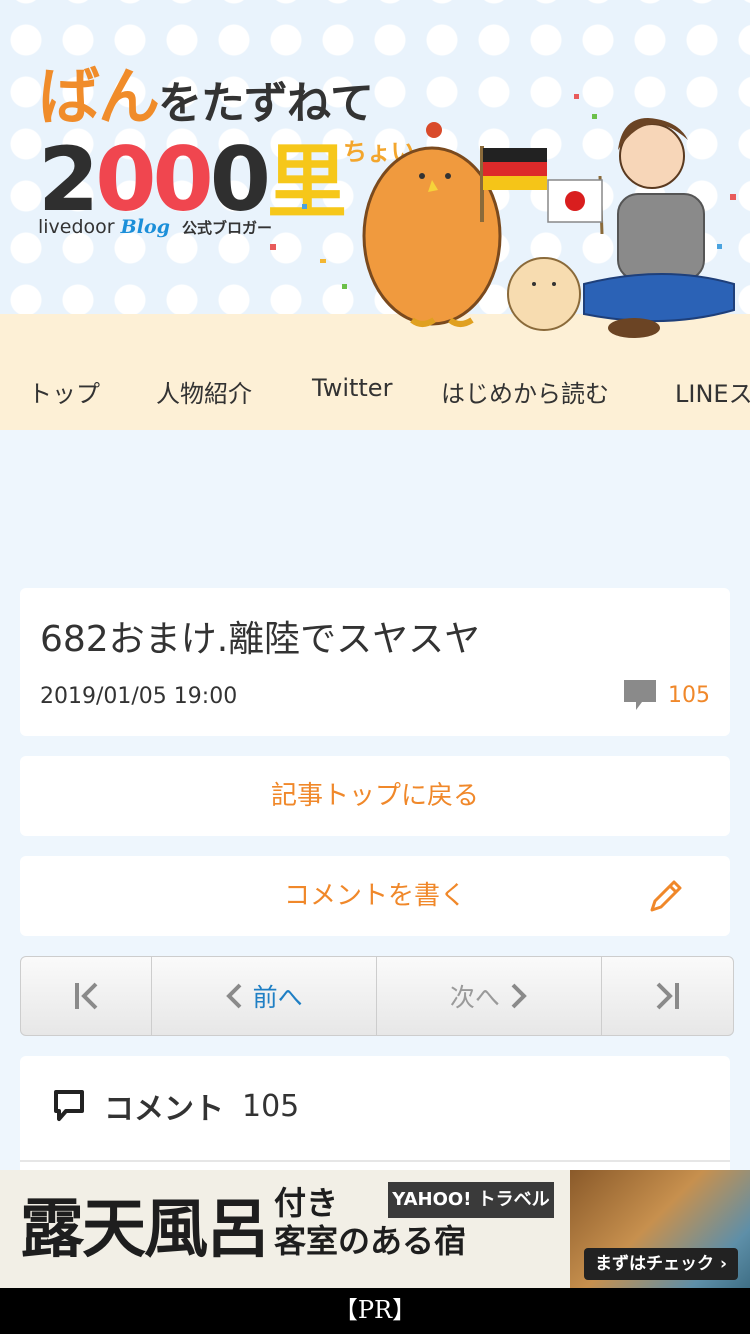 The width and height of the screenshot is (750, 1334). I want to click on article-header-card: 682おまけ.離陸でスヤスヤ 2019/01/05 19:00 105, so click(375, 662).